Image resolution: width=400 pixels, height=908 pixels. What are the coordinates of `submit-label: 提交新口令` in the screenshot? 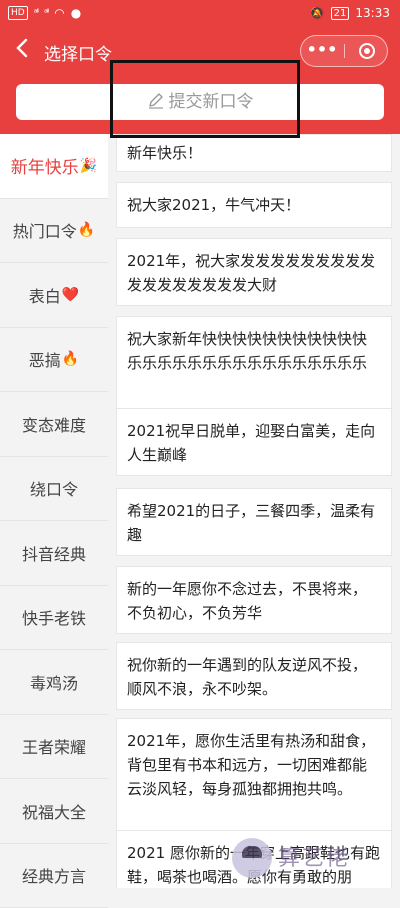 It's located at (211, 102).